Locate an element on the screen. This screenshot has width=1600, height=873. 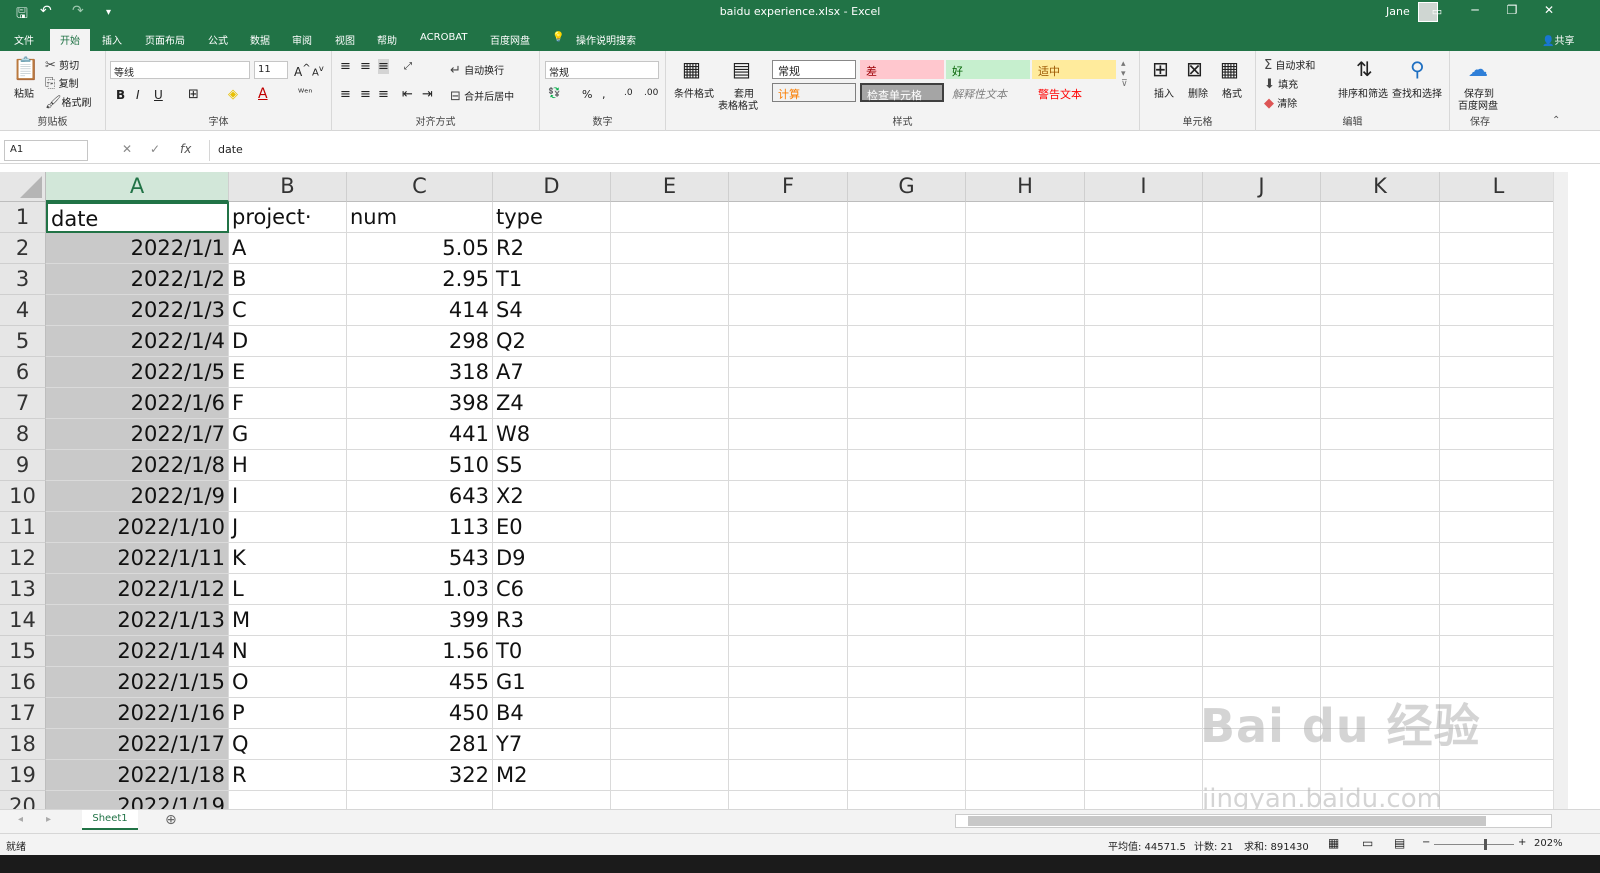
paste-button: 粘贴 is located at coordinates (24, 92).